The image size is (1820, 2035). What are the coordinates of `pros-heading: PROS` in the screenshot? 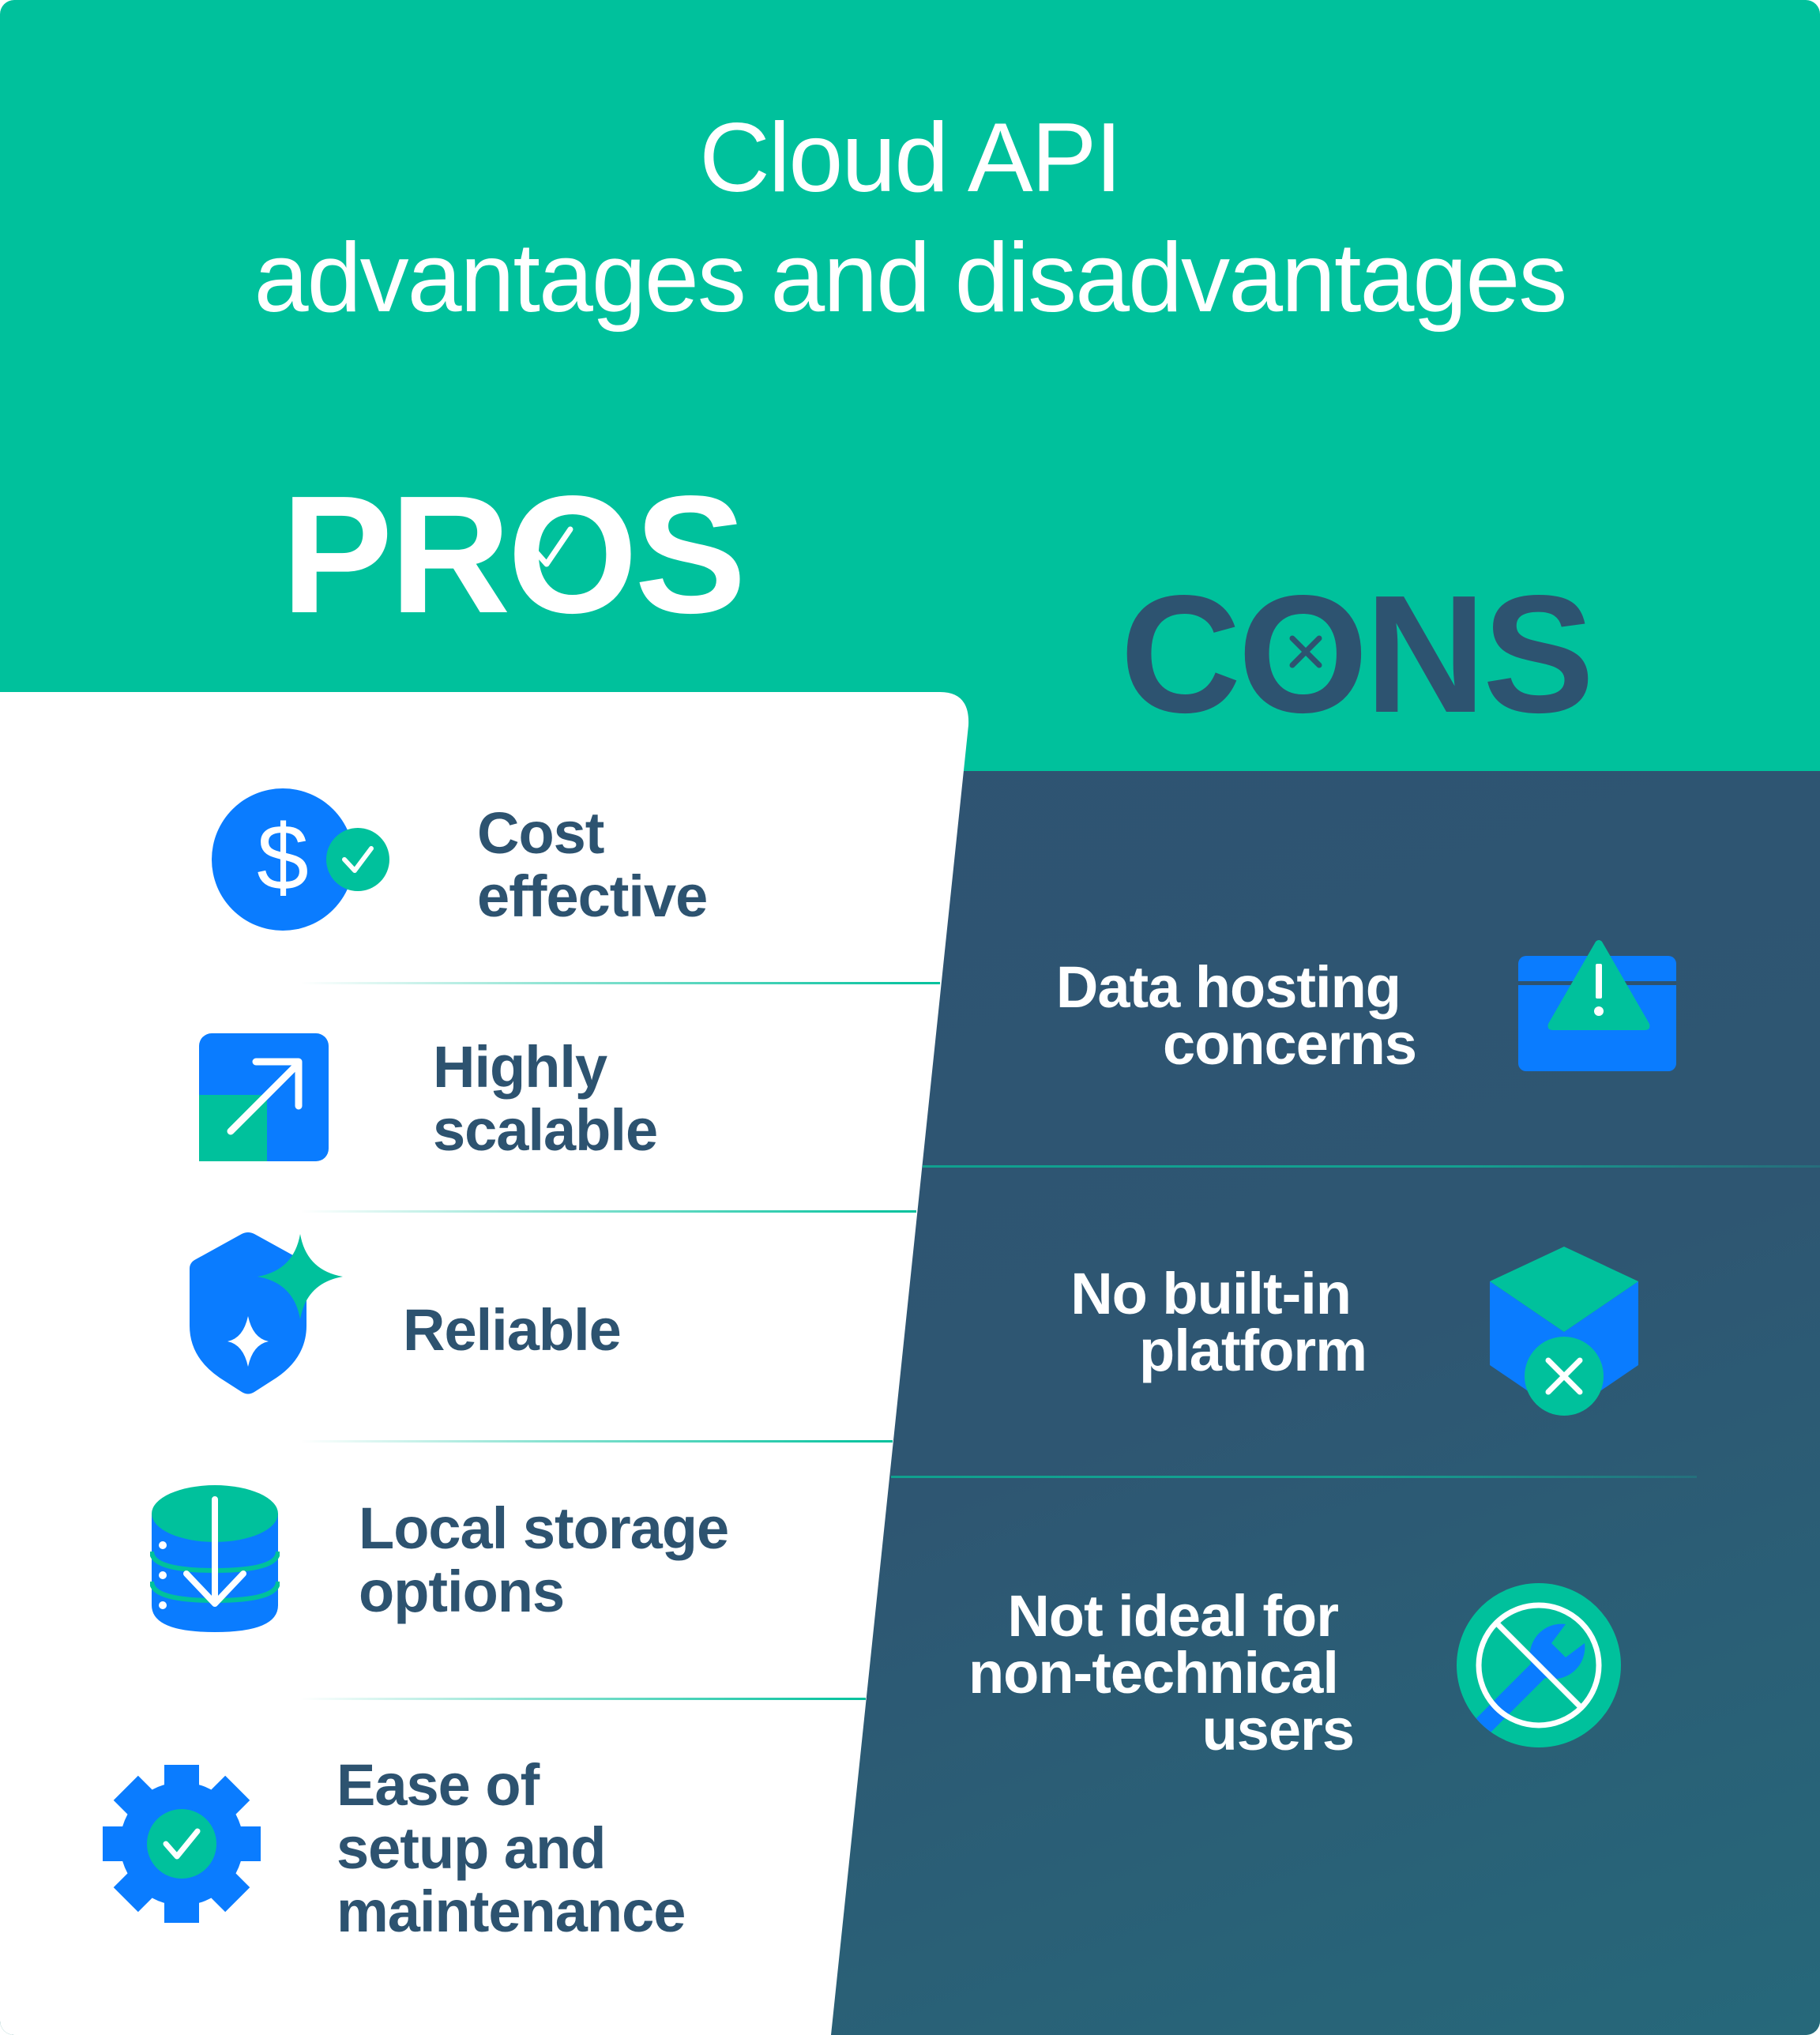 It's located at (513, 554).